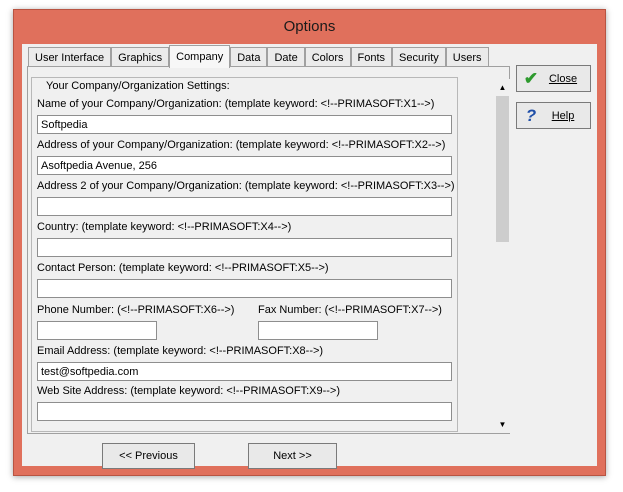 Image resolution: width=623 pixels, height=492 pixels. I want to click on scroll-up-button: ▲, so click(502, 87).